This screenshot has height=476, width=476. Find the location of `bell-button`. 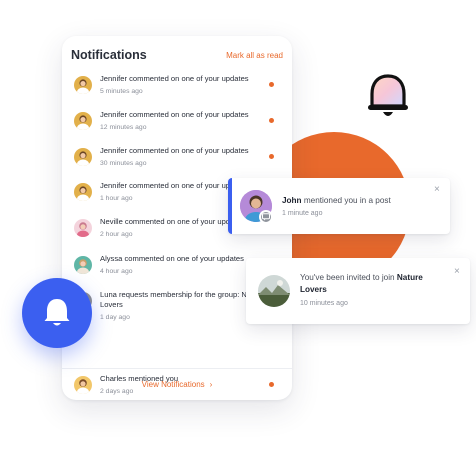

bell-button is located at coordinates (57, 313).